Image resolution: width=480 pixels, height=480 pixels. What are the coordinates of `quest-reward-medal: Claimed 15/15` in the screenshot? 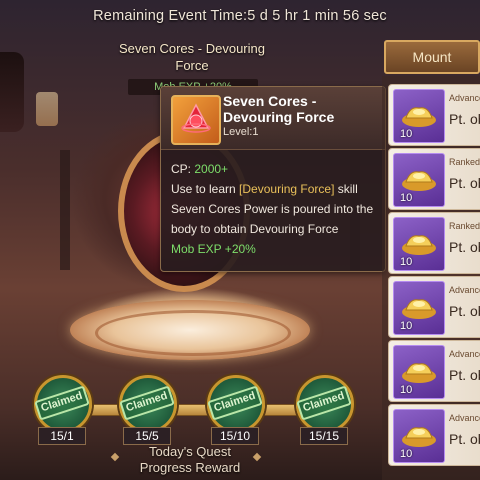 It's located at (323, 410).